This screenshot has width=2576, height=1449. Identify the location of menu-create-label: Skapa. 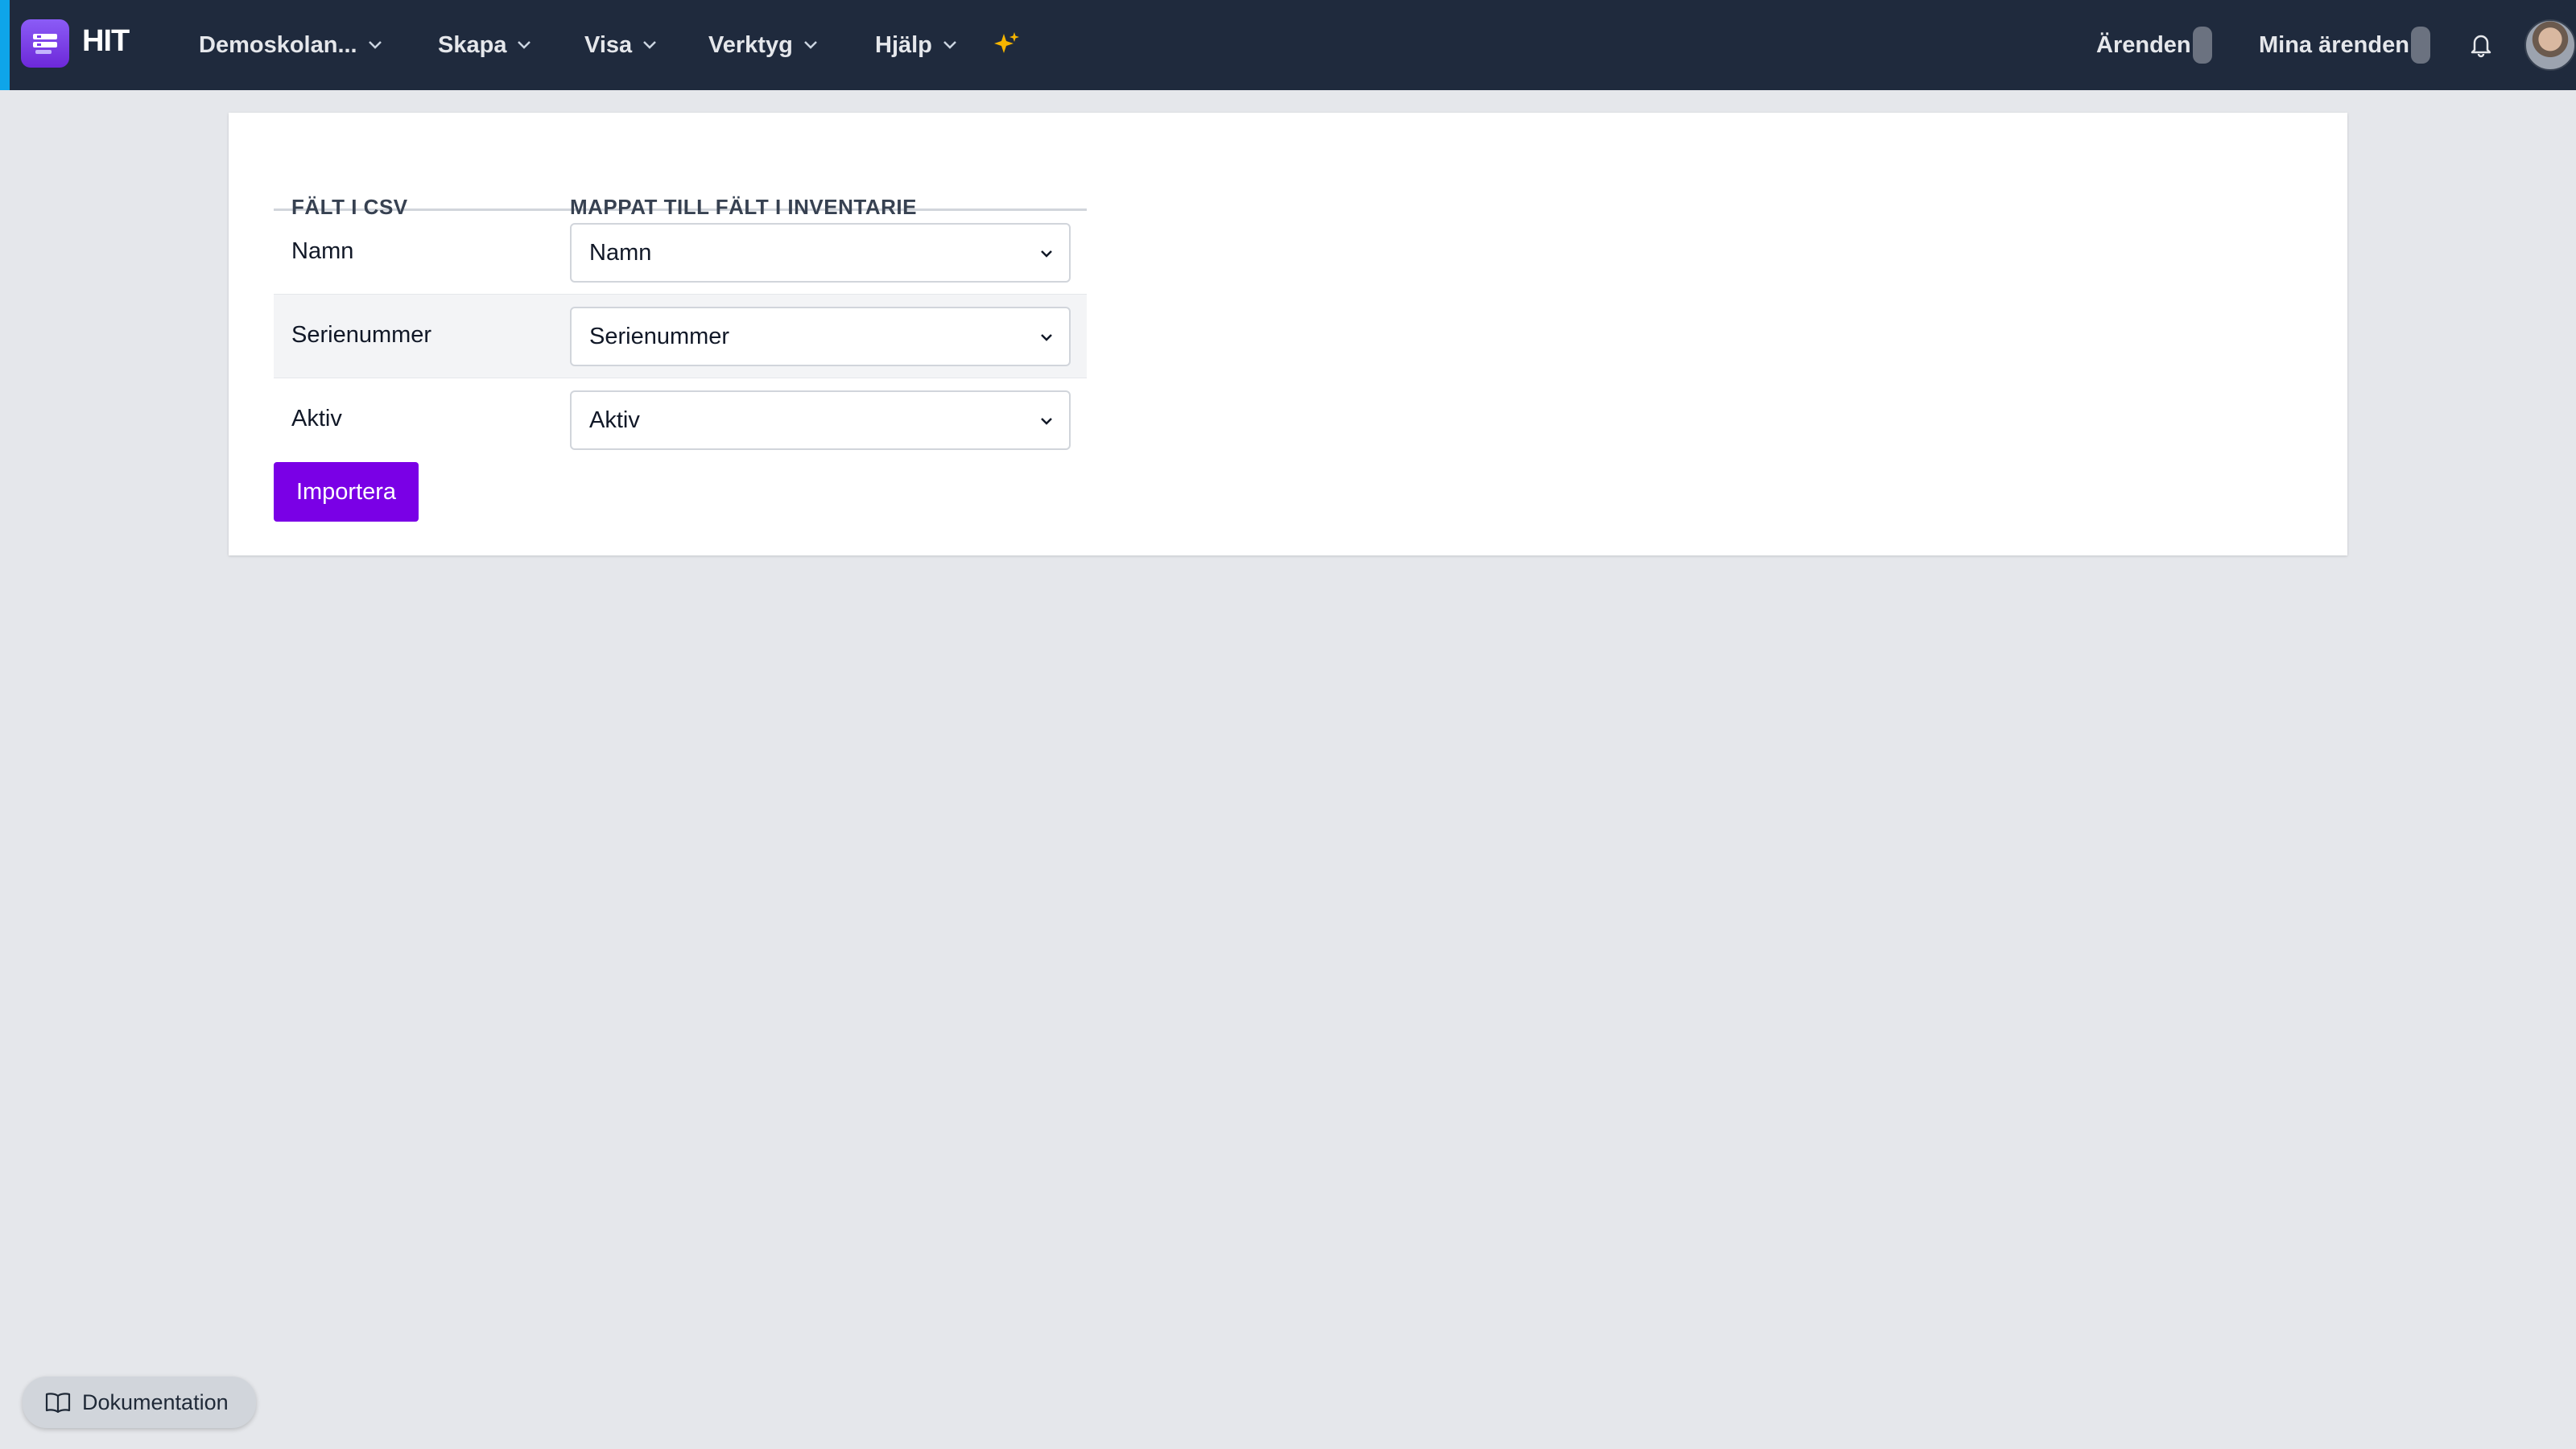
(472, 44).